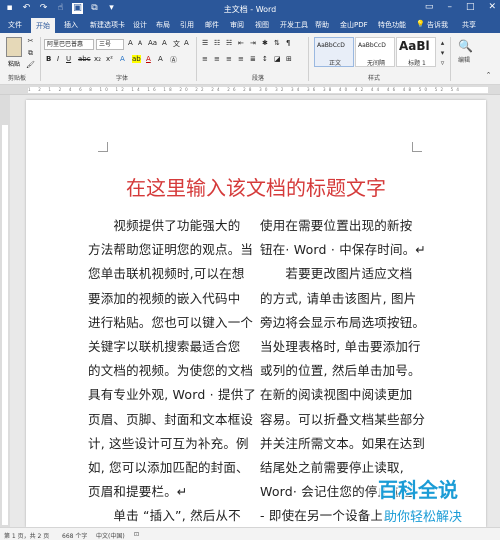  I want to click on numbering-icon: ☷, so click(217, 43).